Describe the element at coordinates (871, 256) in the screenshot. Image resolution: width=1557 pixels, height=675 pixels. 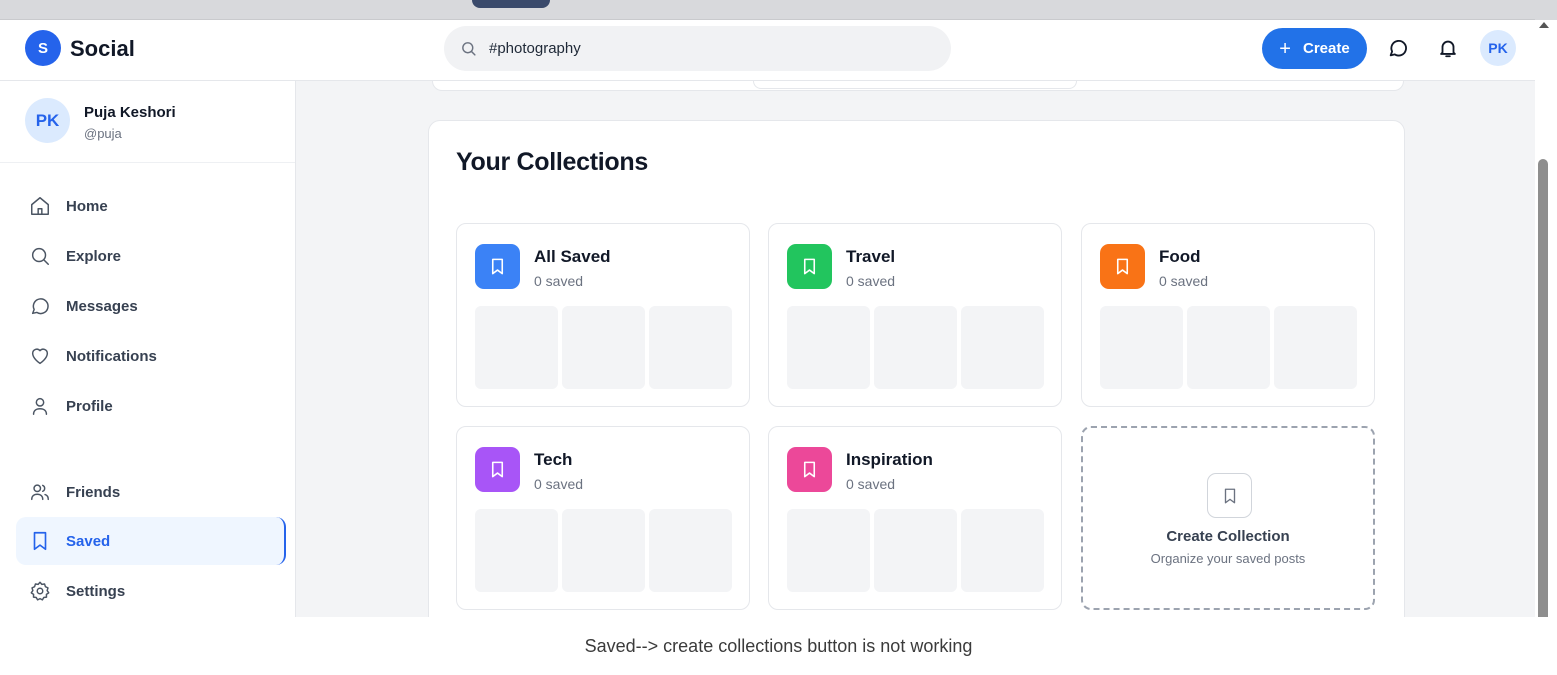
I see `collection-name: Travel` at that location.